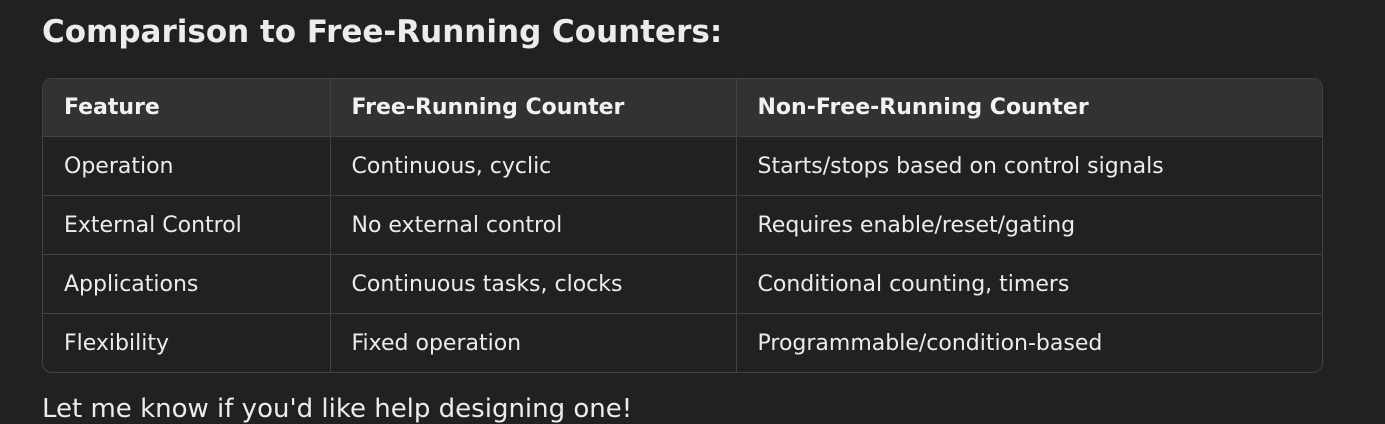 The height and width of the screenshot is (424, 1385). Describe the element at coordinates (382, 32) in the screenshot. I see `section-heading: Comparison to Free-Running Counters:` at that location.